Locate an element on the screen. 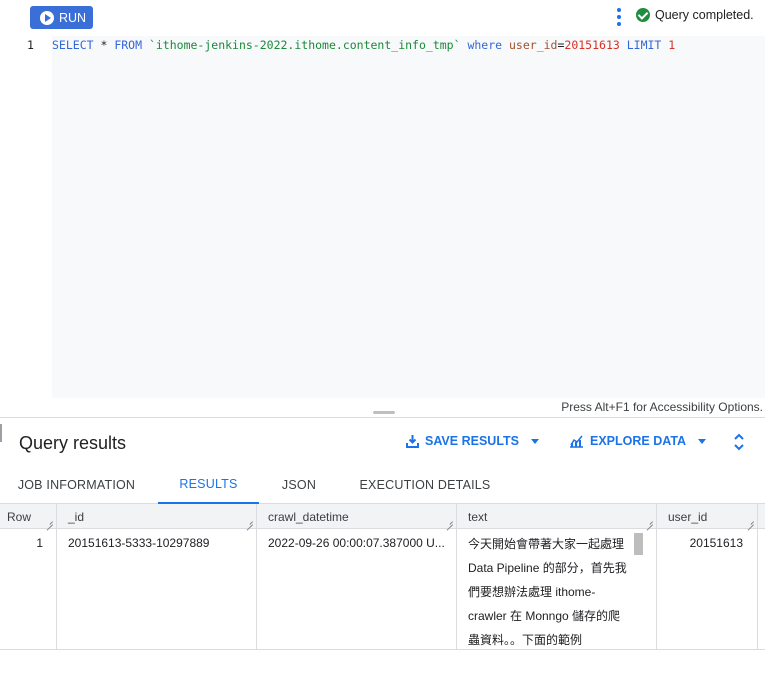 The width and height of the screenshot is (765, 677). cell-scrollbar is located at coordinates (638, 544).